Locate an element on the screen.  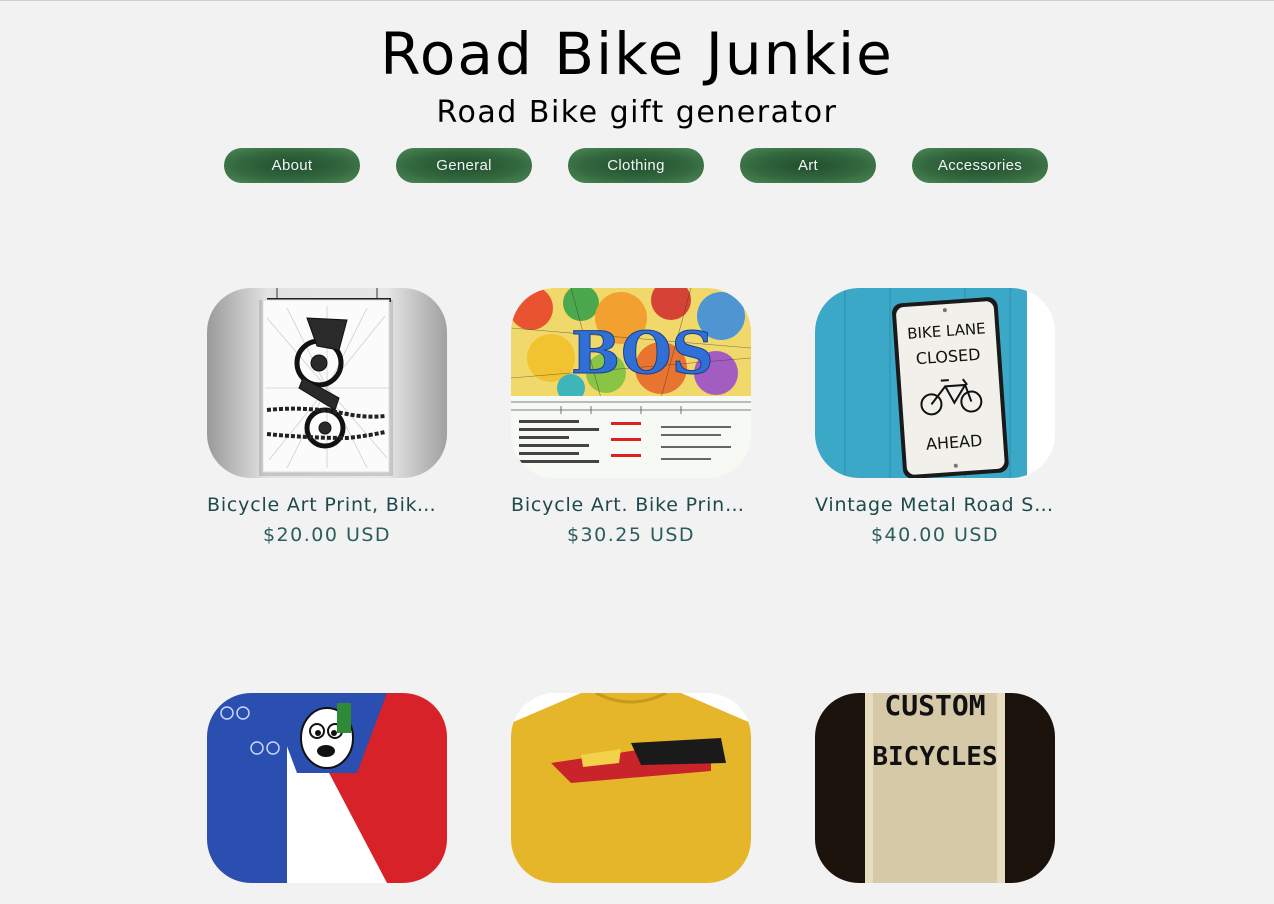
product-price: $20.00 USD is located at coordinates (327, 535).